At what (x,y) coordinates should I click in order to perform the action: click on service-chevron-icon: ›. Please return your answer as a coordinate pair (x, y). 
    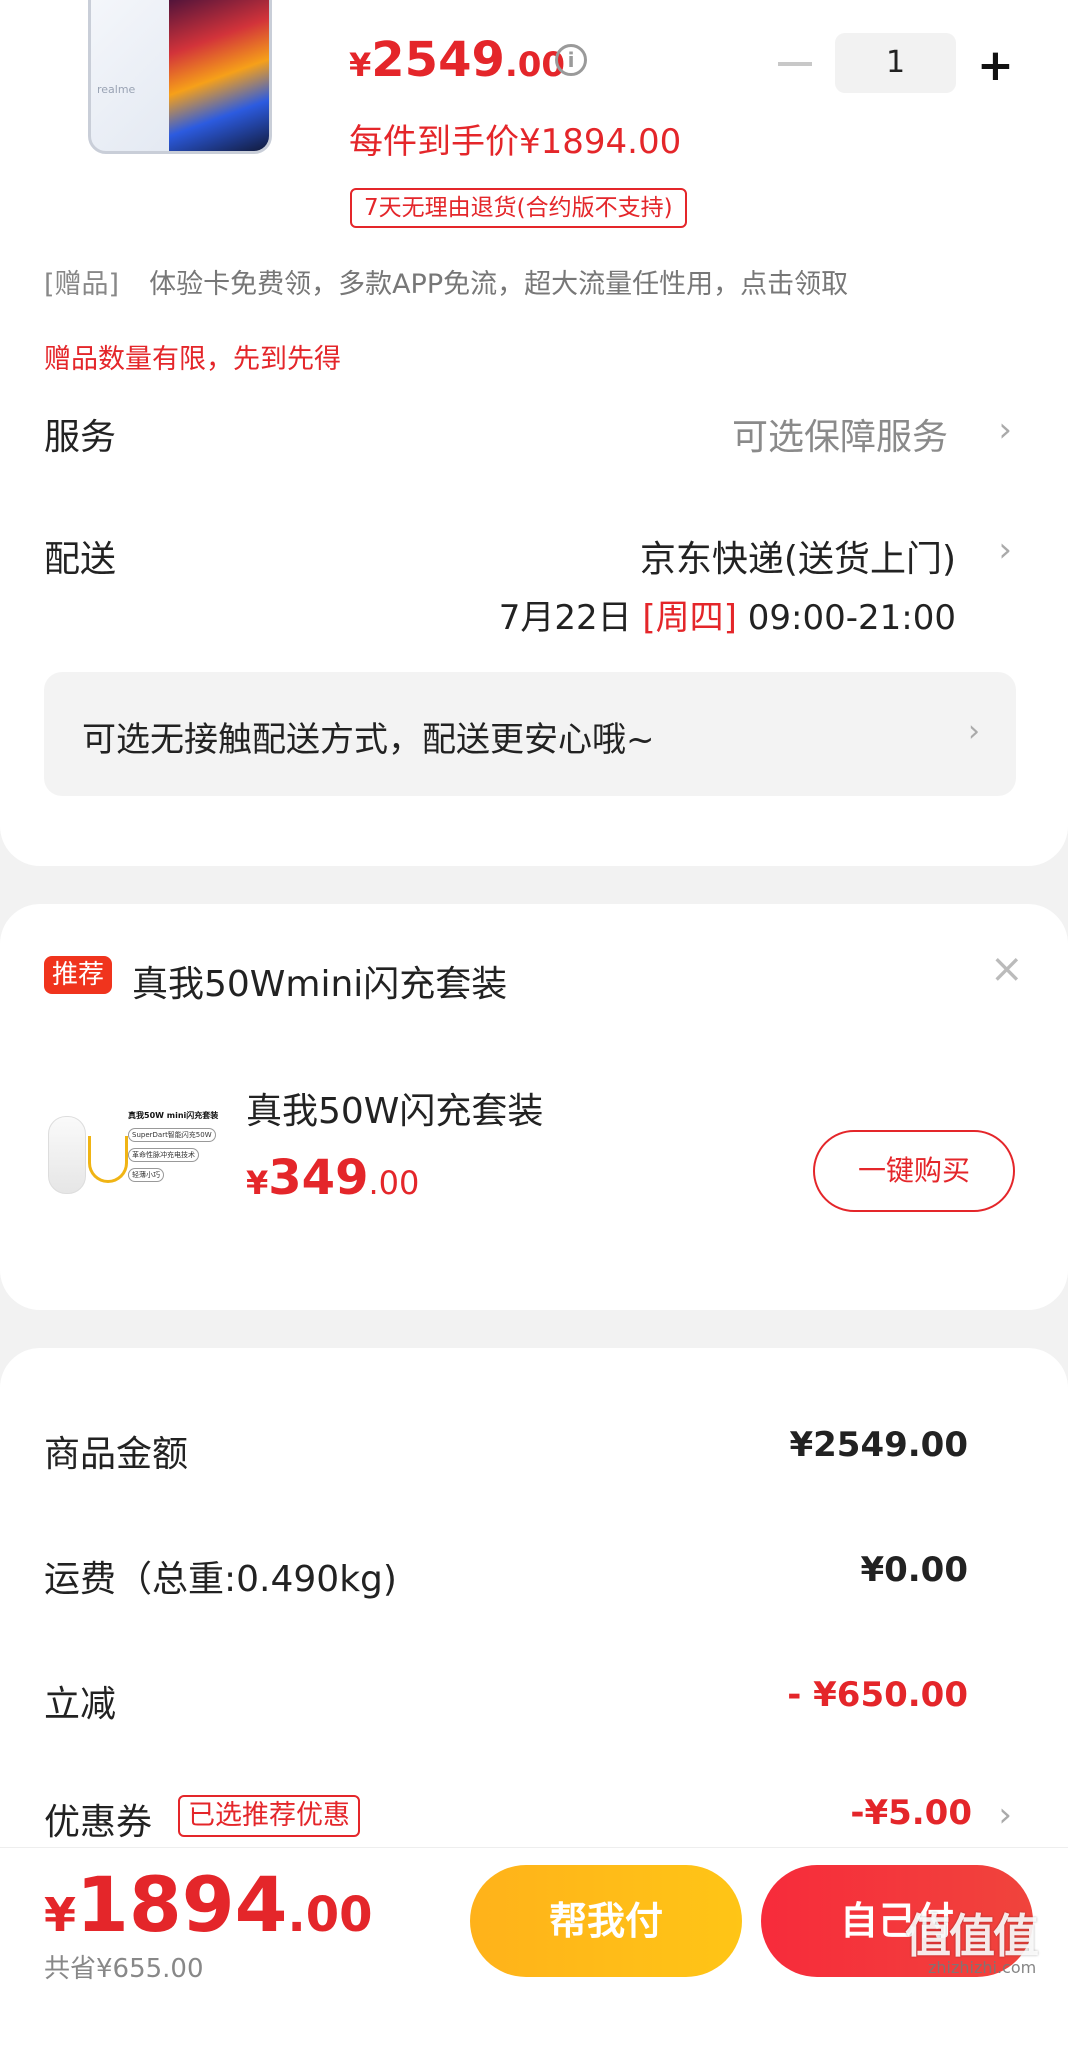
    Looking at the image, I should click on (1005, 430).